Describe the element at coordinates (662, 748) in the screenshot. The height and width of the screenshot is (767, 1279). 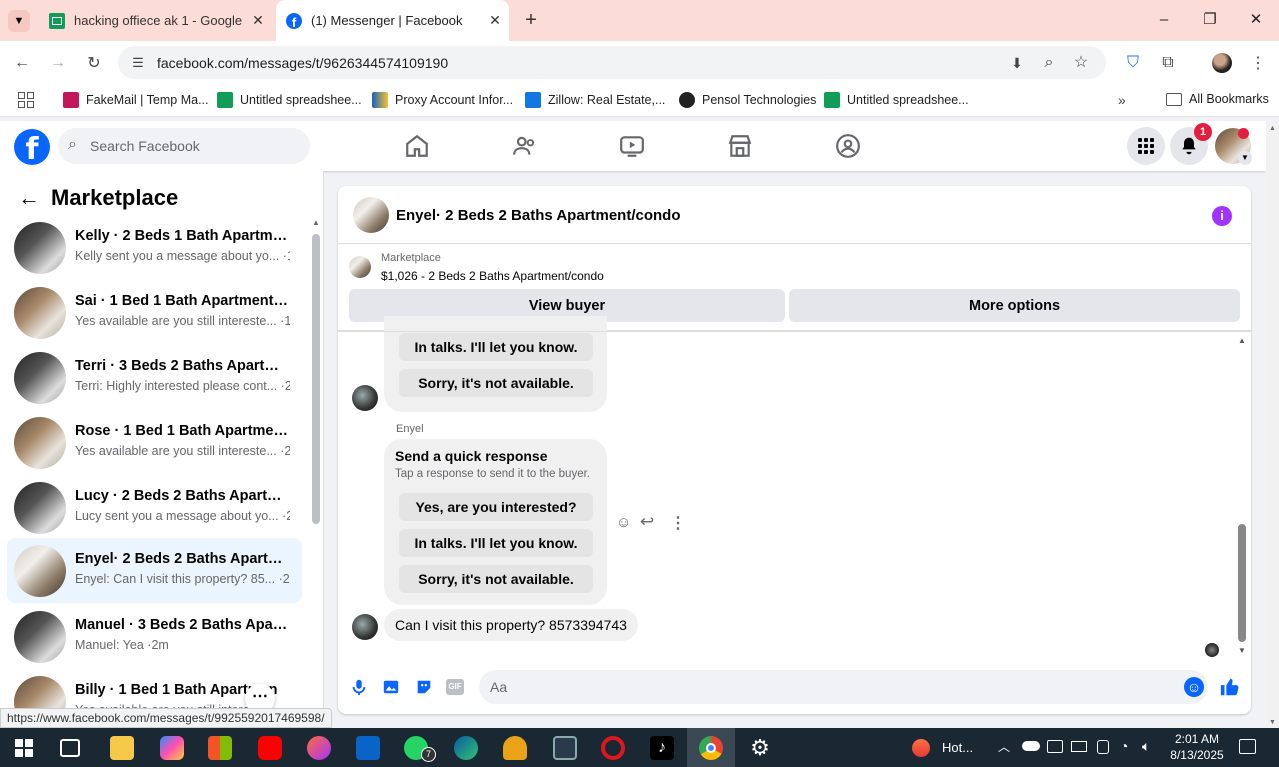
I see `tiktok-icon: ♪` at that location.